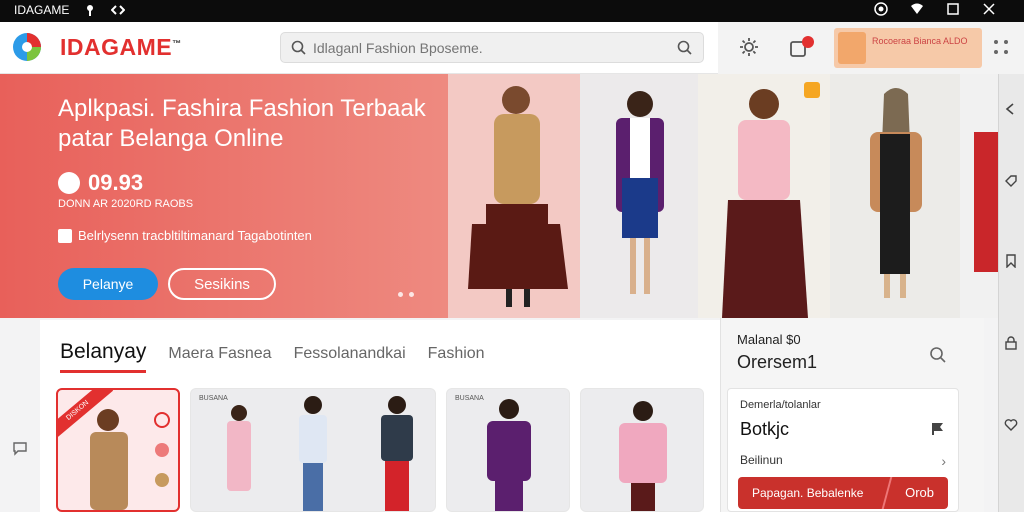 The image size is (1024, 512). I want to click on checkout-button: Papagan. Bebalenke Orob, so click(843, 493).